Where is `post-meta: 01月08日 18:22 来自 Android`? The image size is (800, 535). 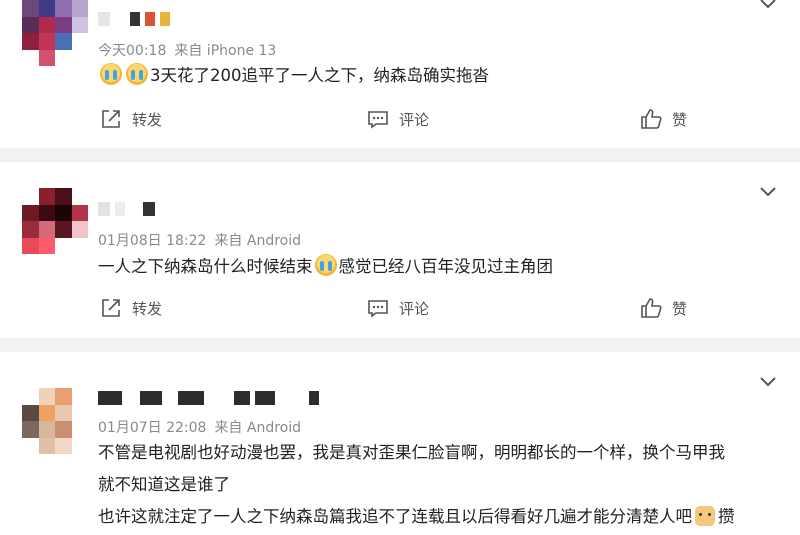
post-meta: 01月08日 18:22 来自 Android is located at coordinates (199, 240).